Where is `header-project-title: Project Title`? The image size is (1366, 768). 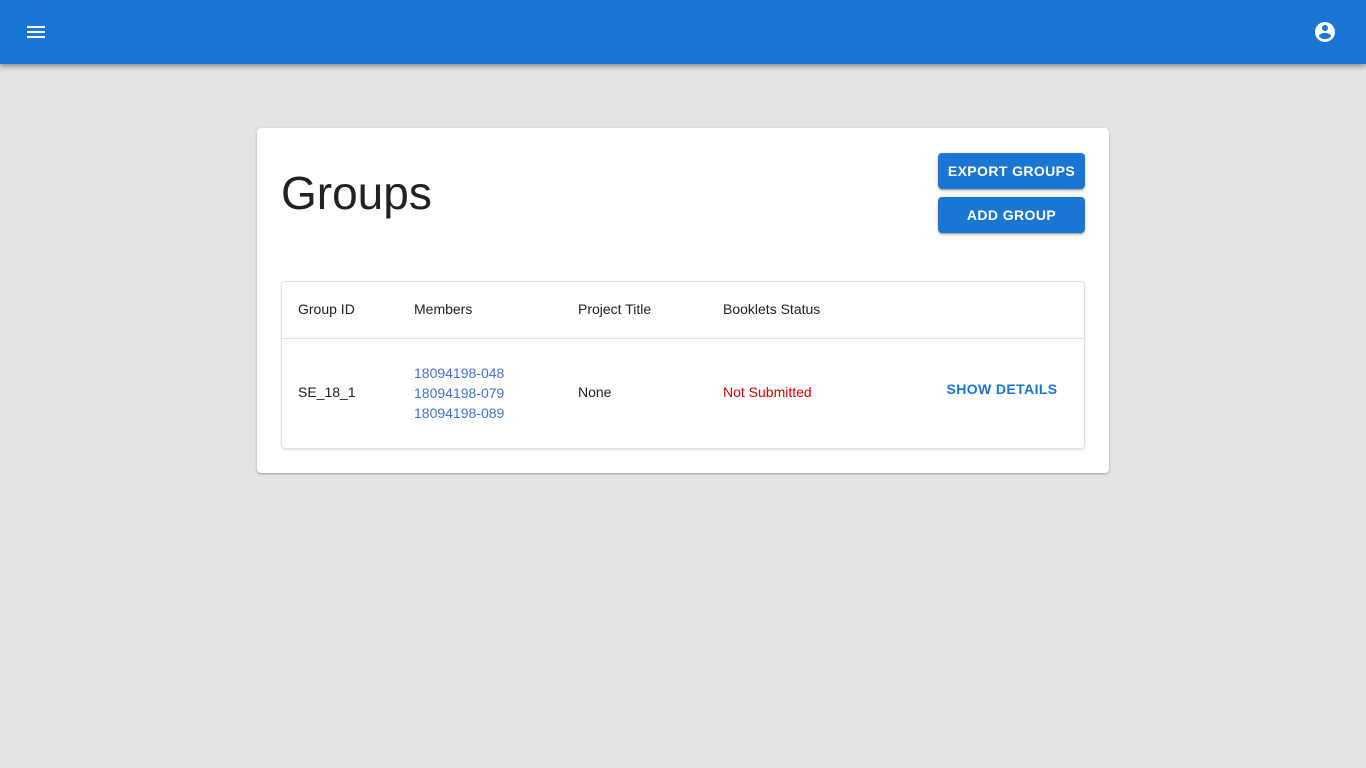 header-project-title: Project Title is located at coordinates (615, 309).